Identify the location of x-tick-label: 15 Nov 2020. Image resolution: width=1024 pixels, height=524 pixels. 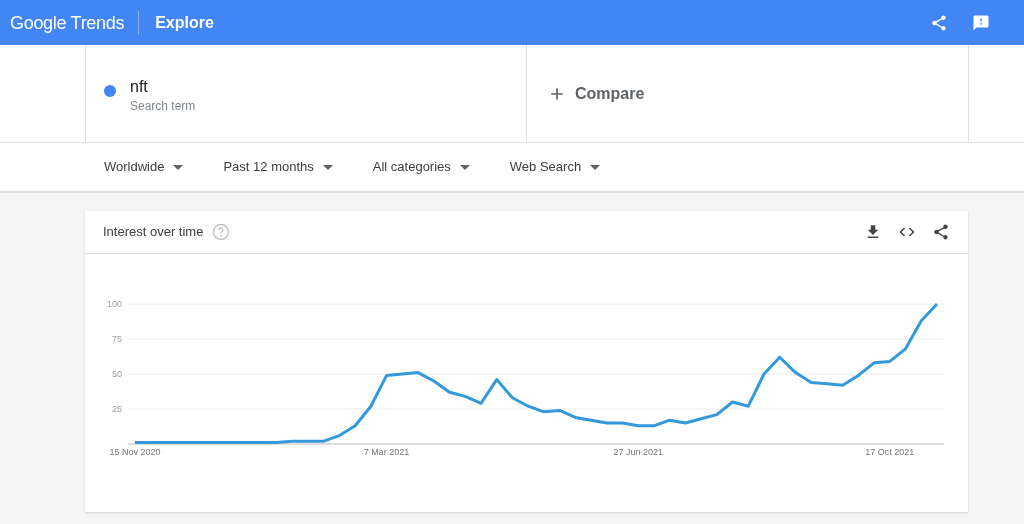
(135, 452).